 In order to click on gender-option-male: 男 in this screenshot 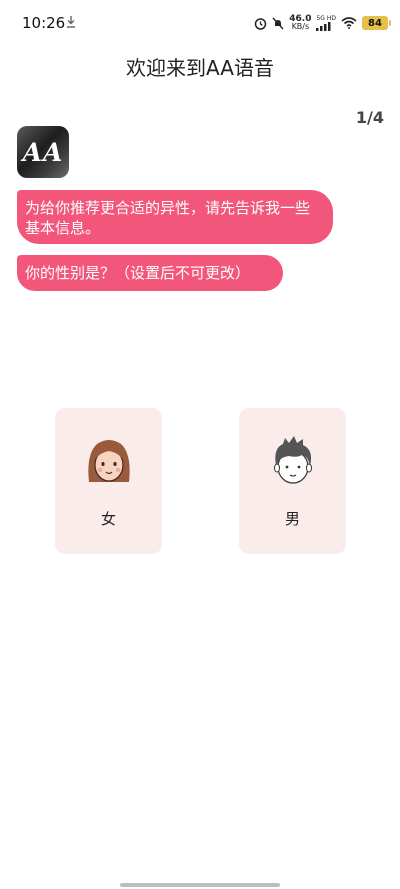, I will do `click(292, 481)`.